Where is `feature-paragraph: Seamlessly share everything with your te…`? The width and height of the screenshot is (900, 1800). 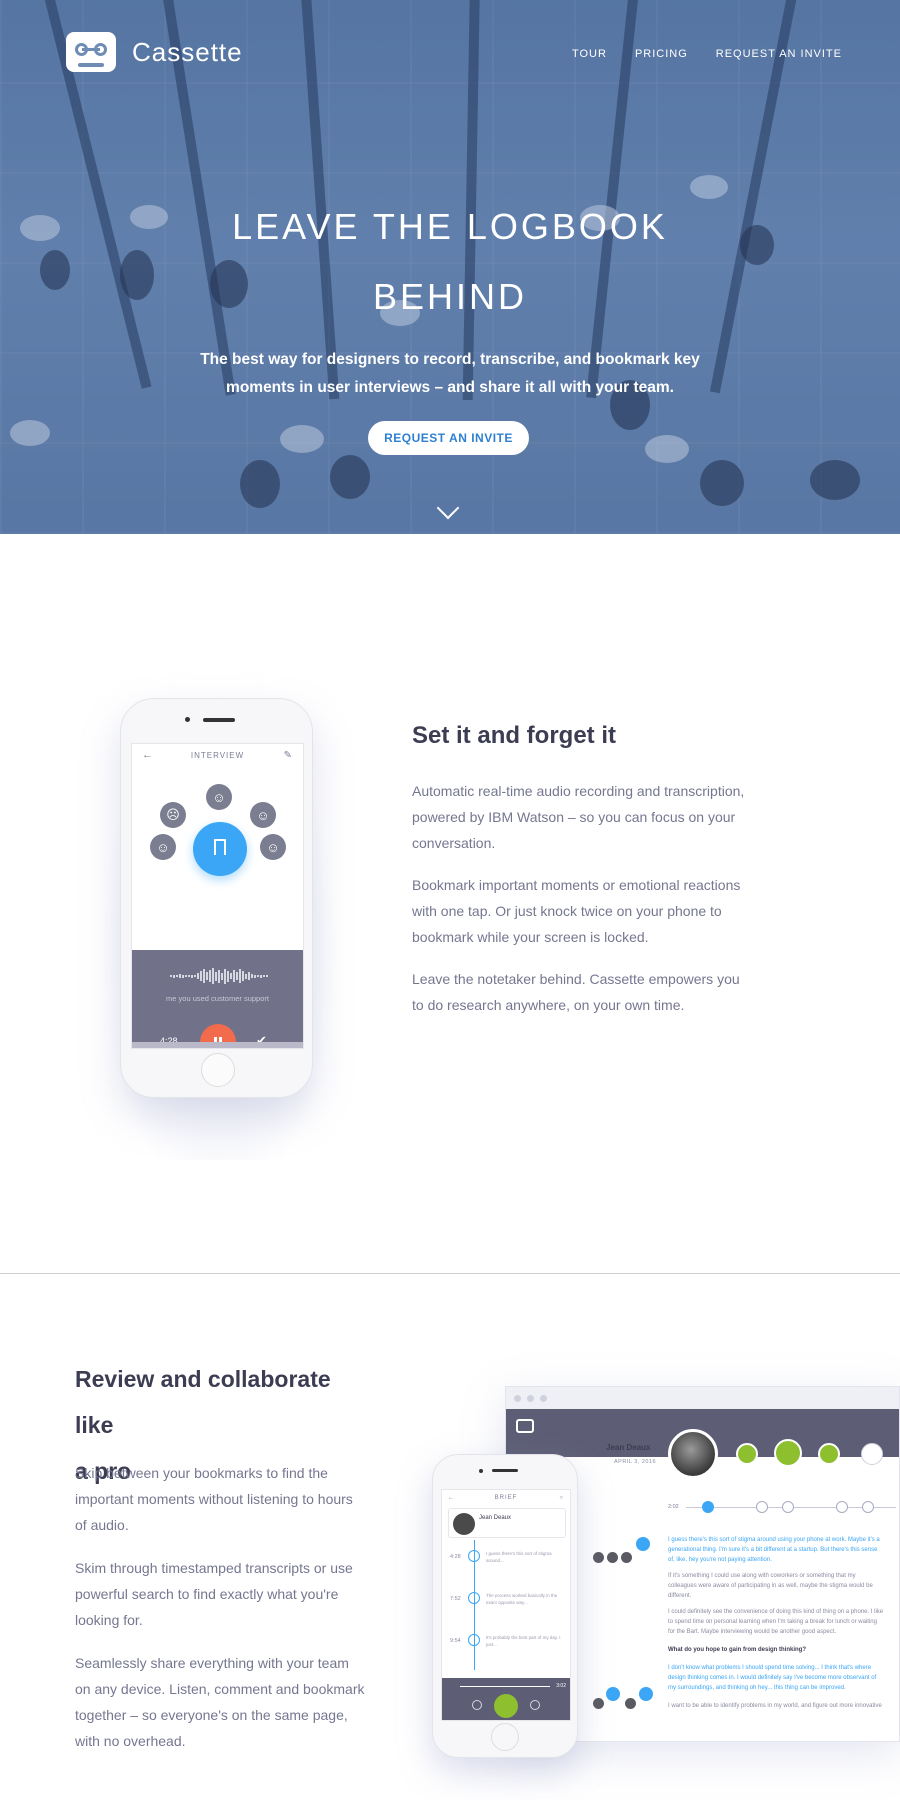
feature-paragraph: Seamlessly share everything with your te… is located at coordinates (220, 1702).